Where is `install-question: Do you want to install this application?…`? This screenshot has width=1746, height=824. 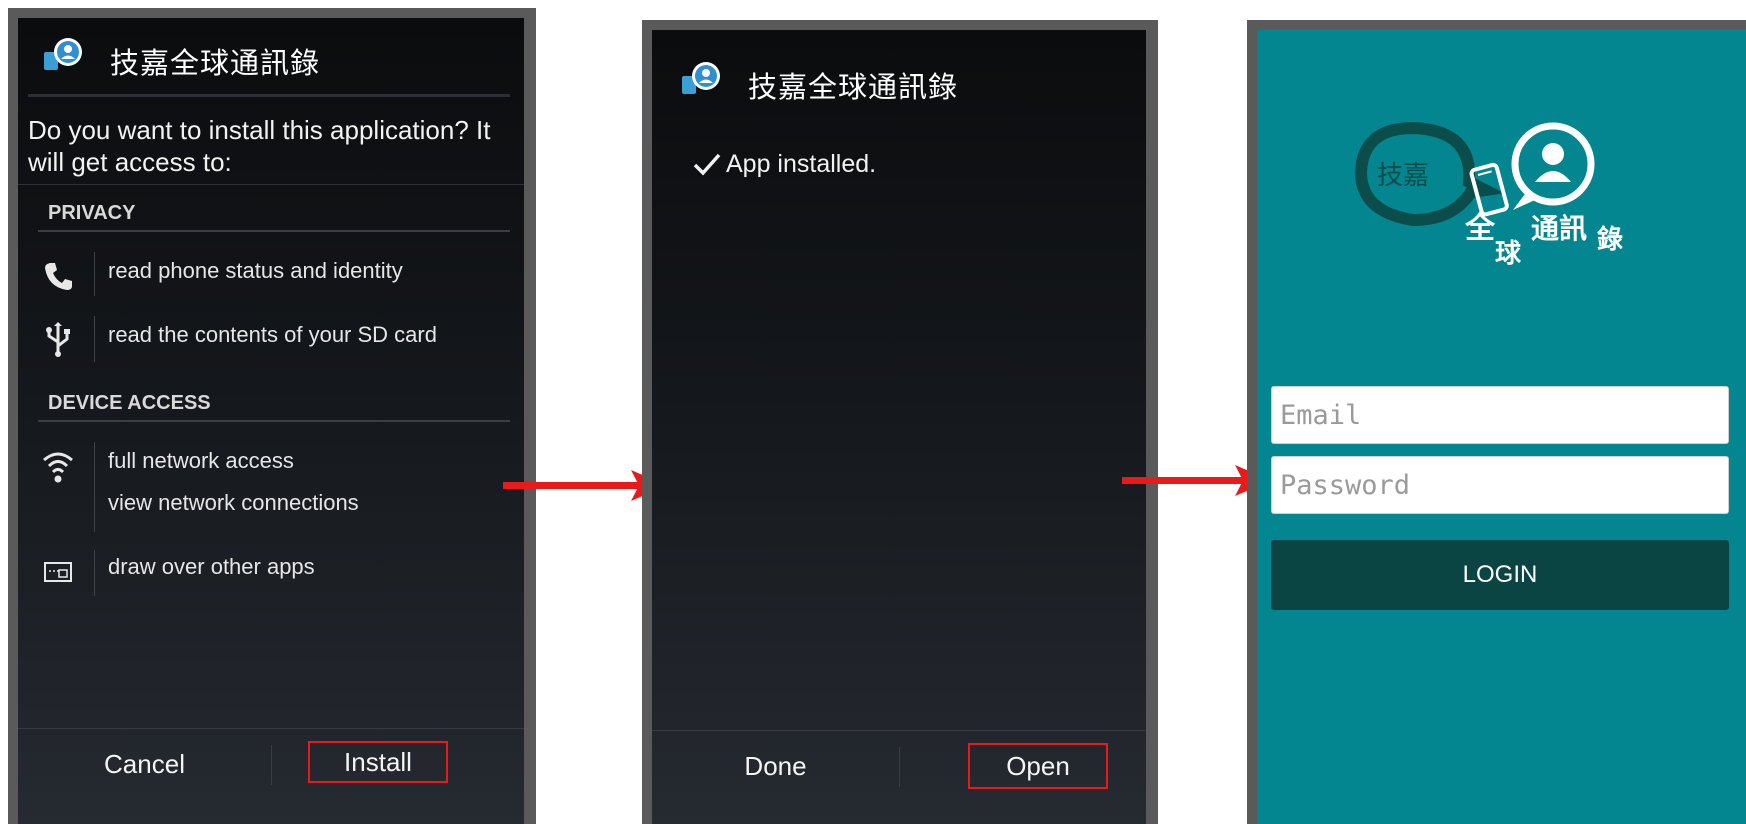 install-question: Do you want to install this application?… is located at coordinates (259, 146).